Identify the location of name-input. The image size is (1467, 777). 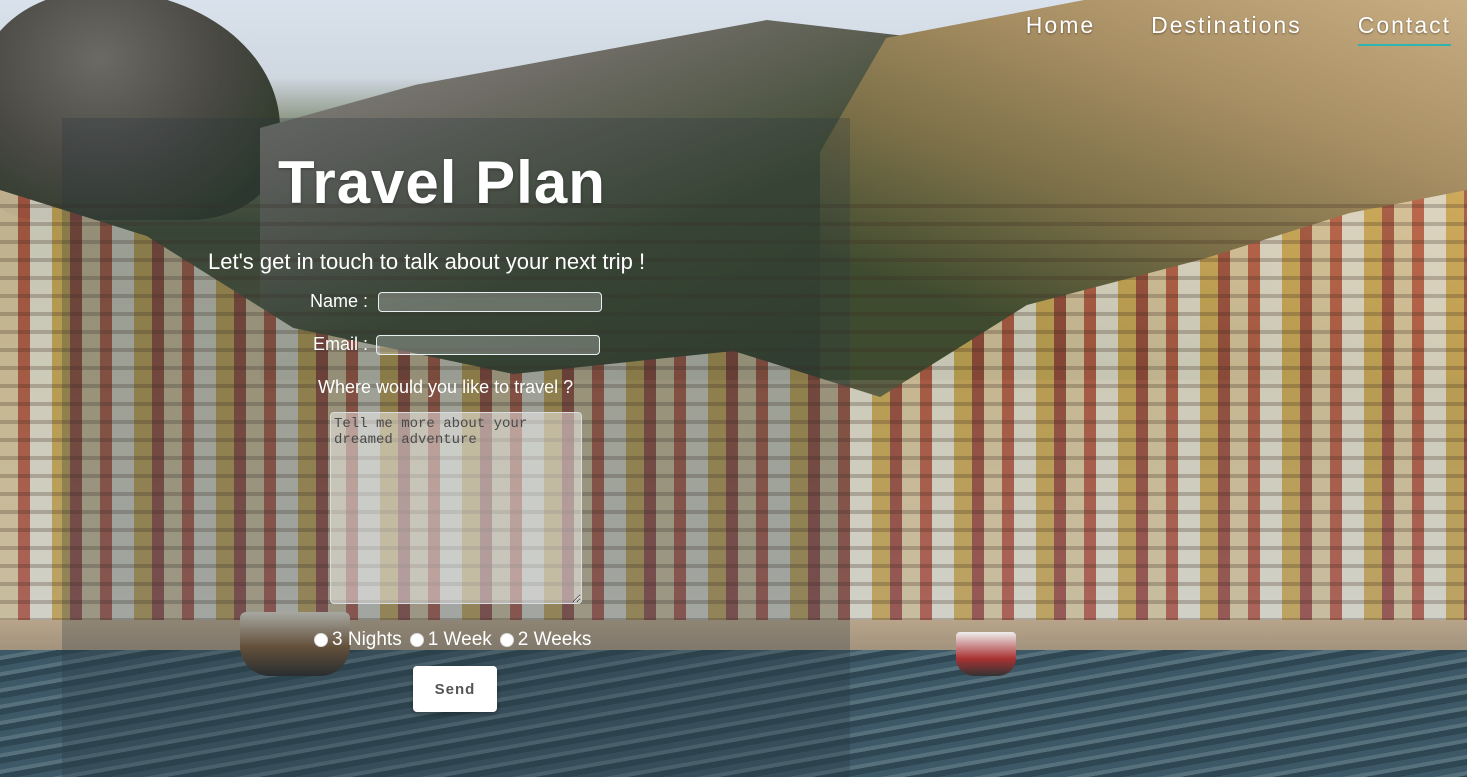
(490, 302).